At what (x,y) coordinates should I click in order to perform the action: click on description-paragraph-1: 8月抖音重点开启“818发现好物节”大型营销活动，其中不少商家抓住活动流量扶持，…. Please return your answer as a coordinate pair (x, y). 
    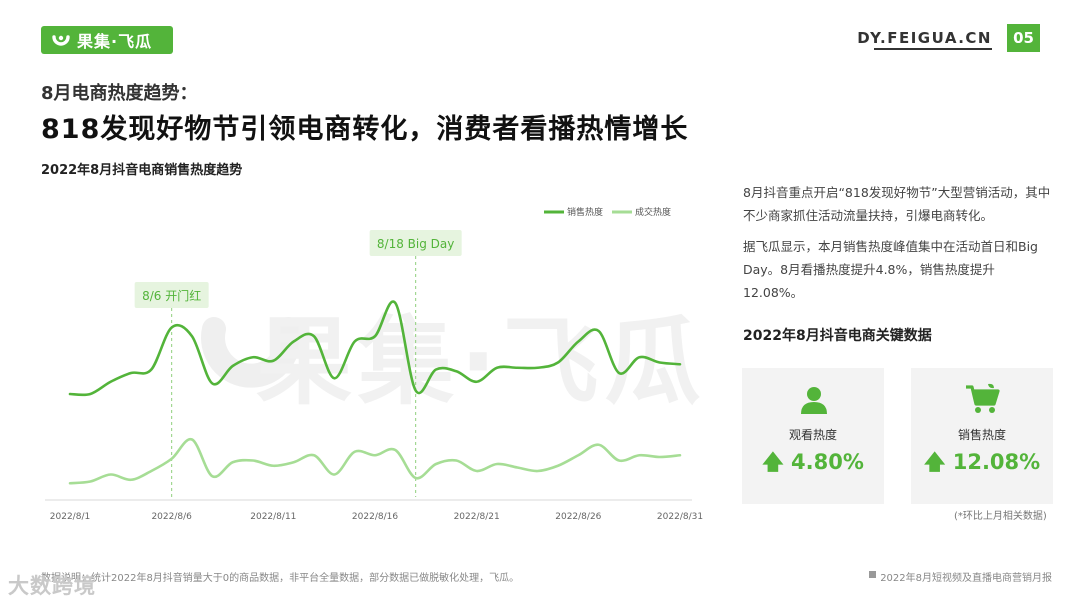
    Looking at the image, I should click on (897, 204).